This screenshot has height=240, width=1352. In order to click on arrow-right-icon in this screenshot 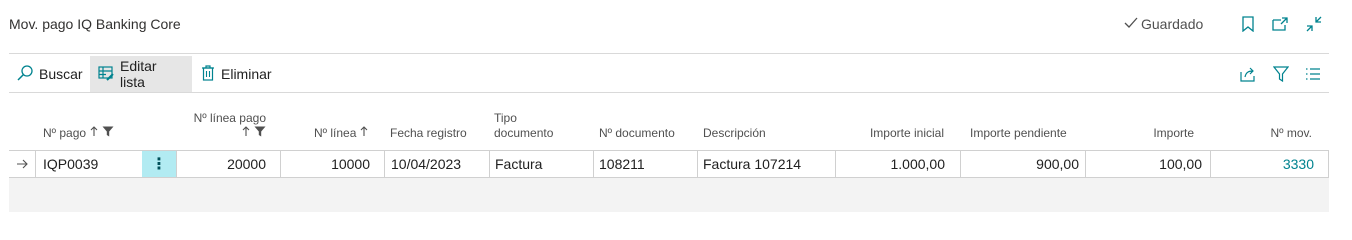, I will do `click(22, 164)`.